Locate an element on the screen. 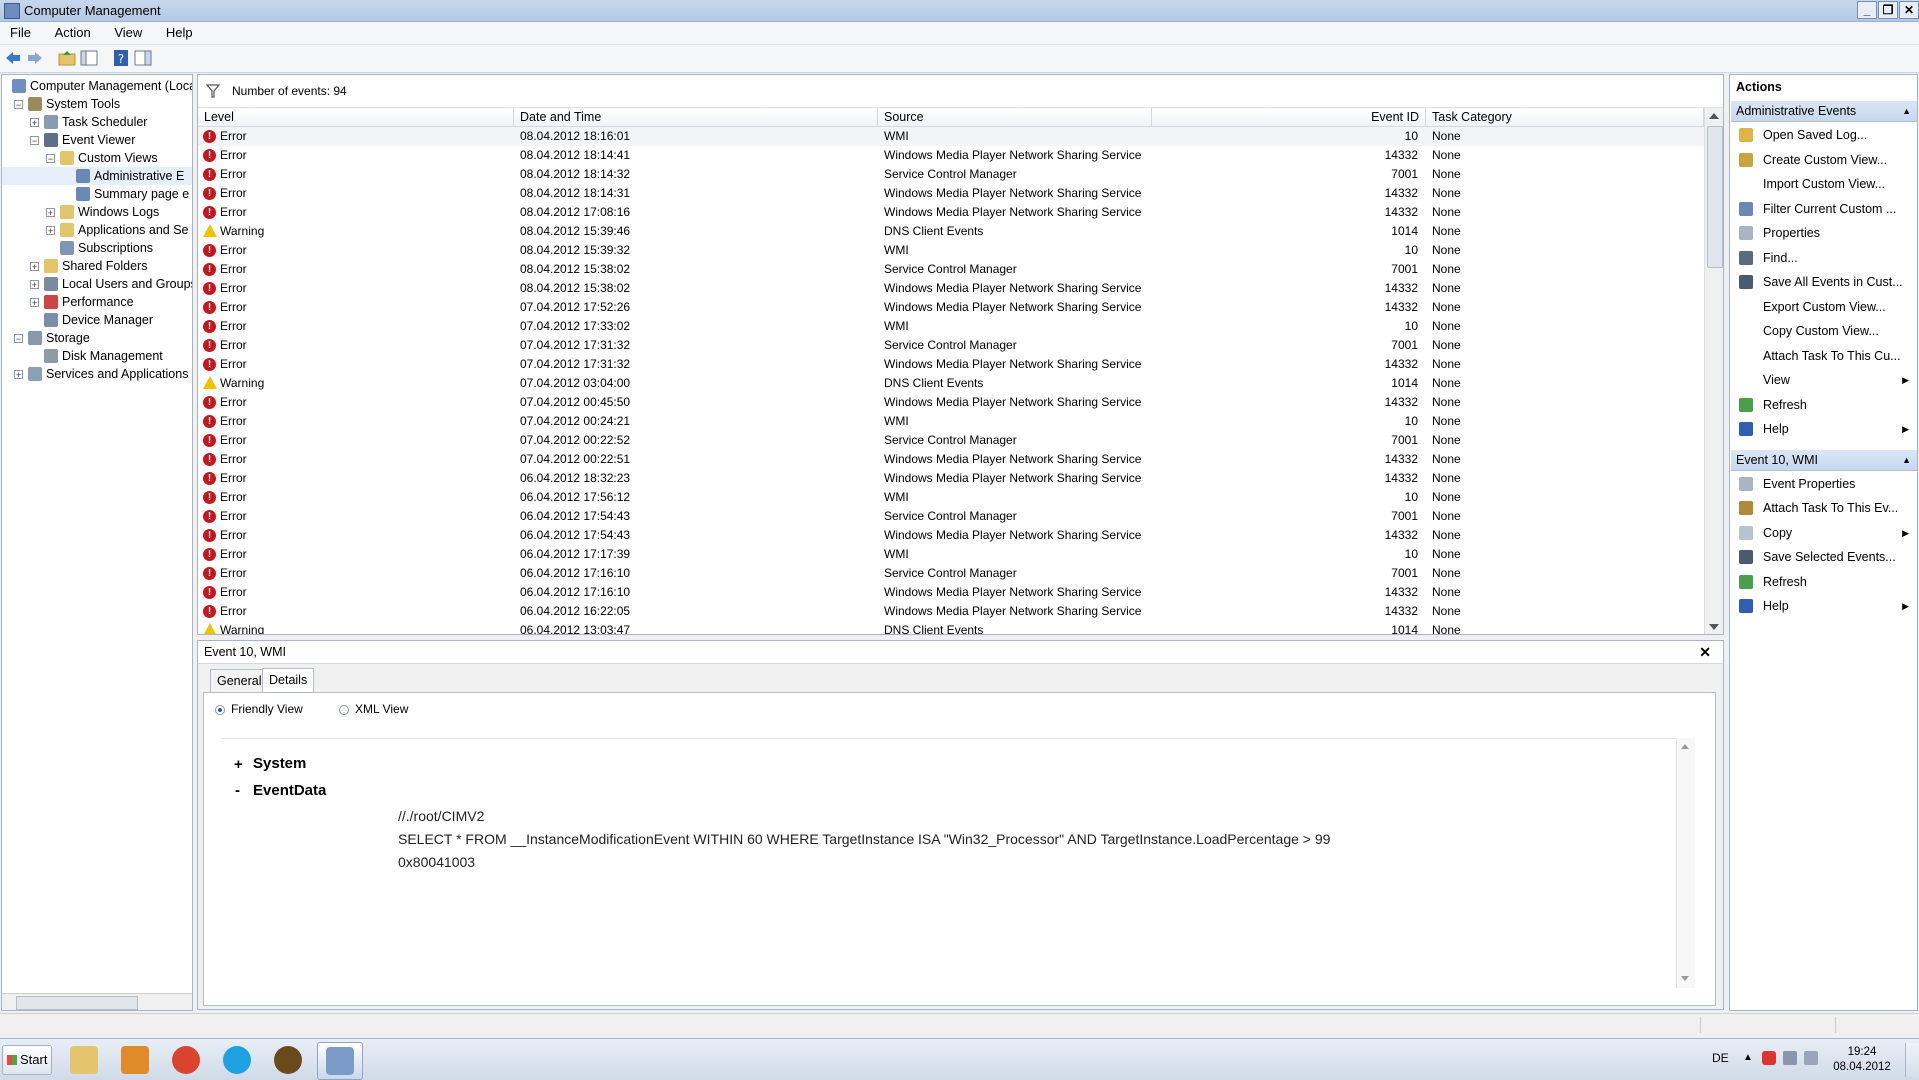 The width and height of the screenshot is (1919, 1080). action-item: Event Properties is located at coordinates (1823, 484).